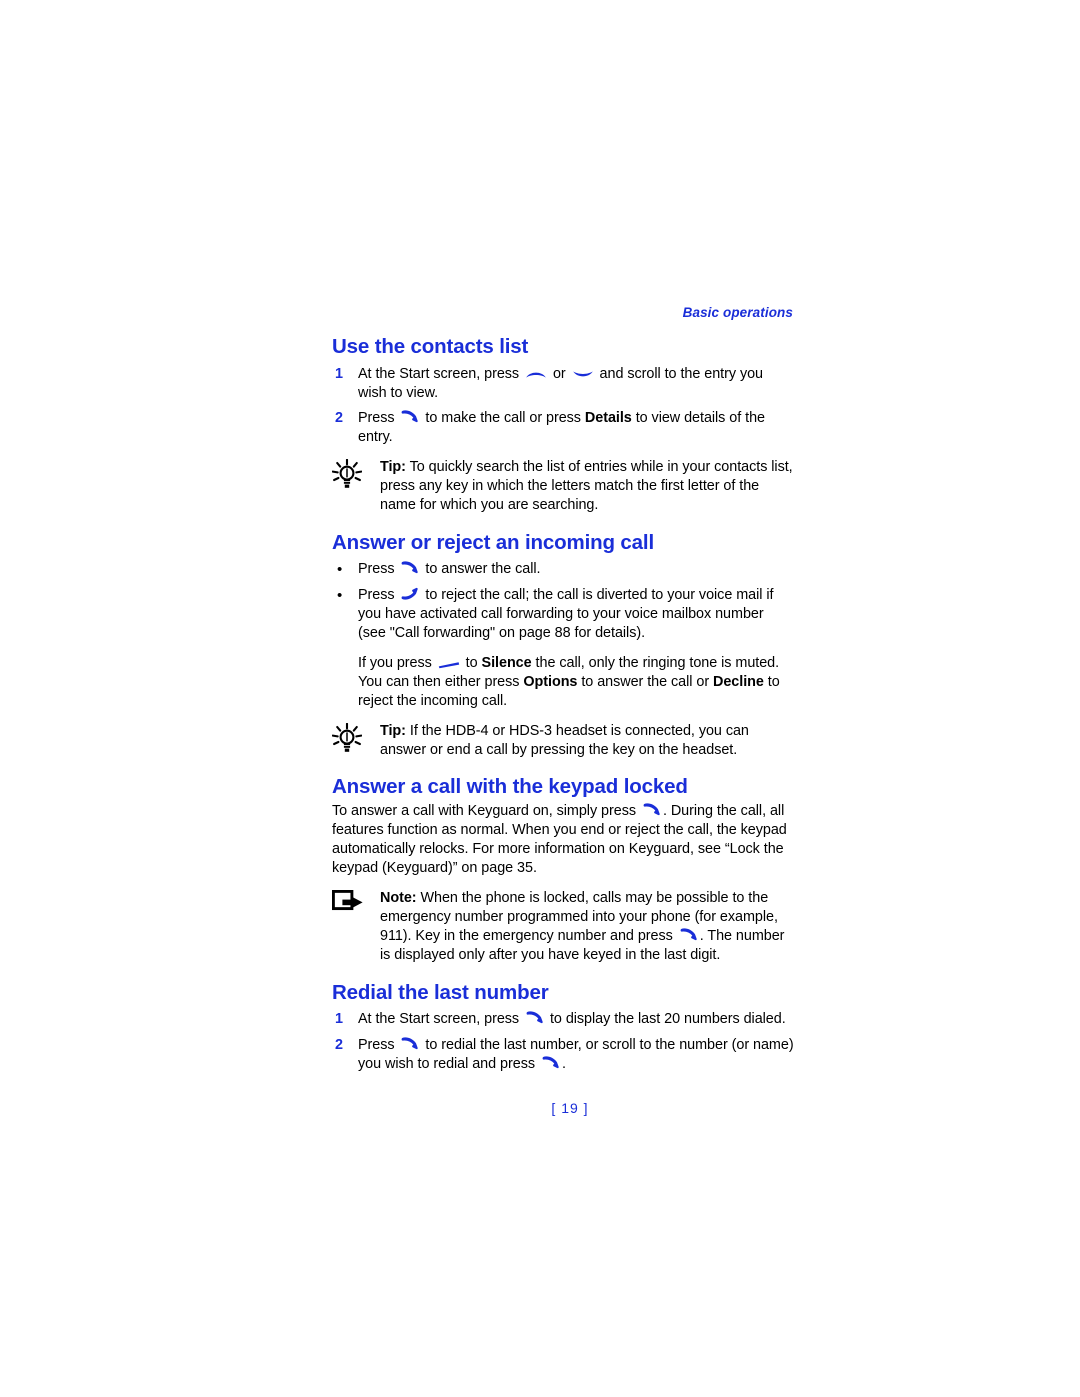 This screenshot has height=1397, width=1080. I want to click on emphasis-text: Silence, so click(506, 662).